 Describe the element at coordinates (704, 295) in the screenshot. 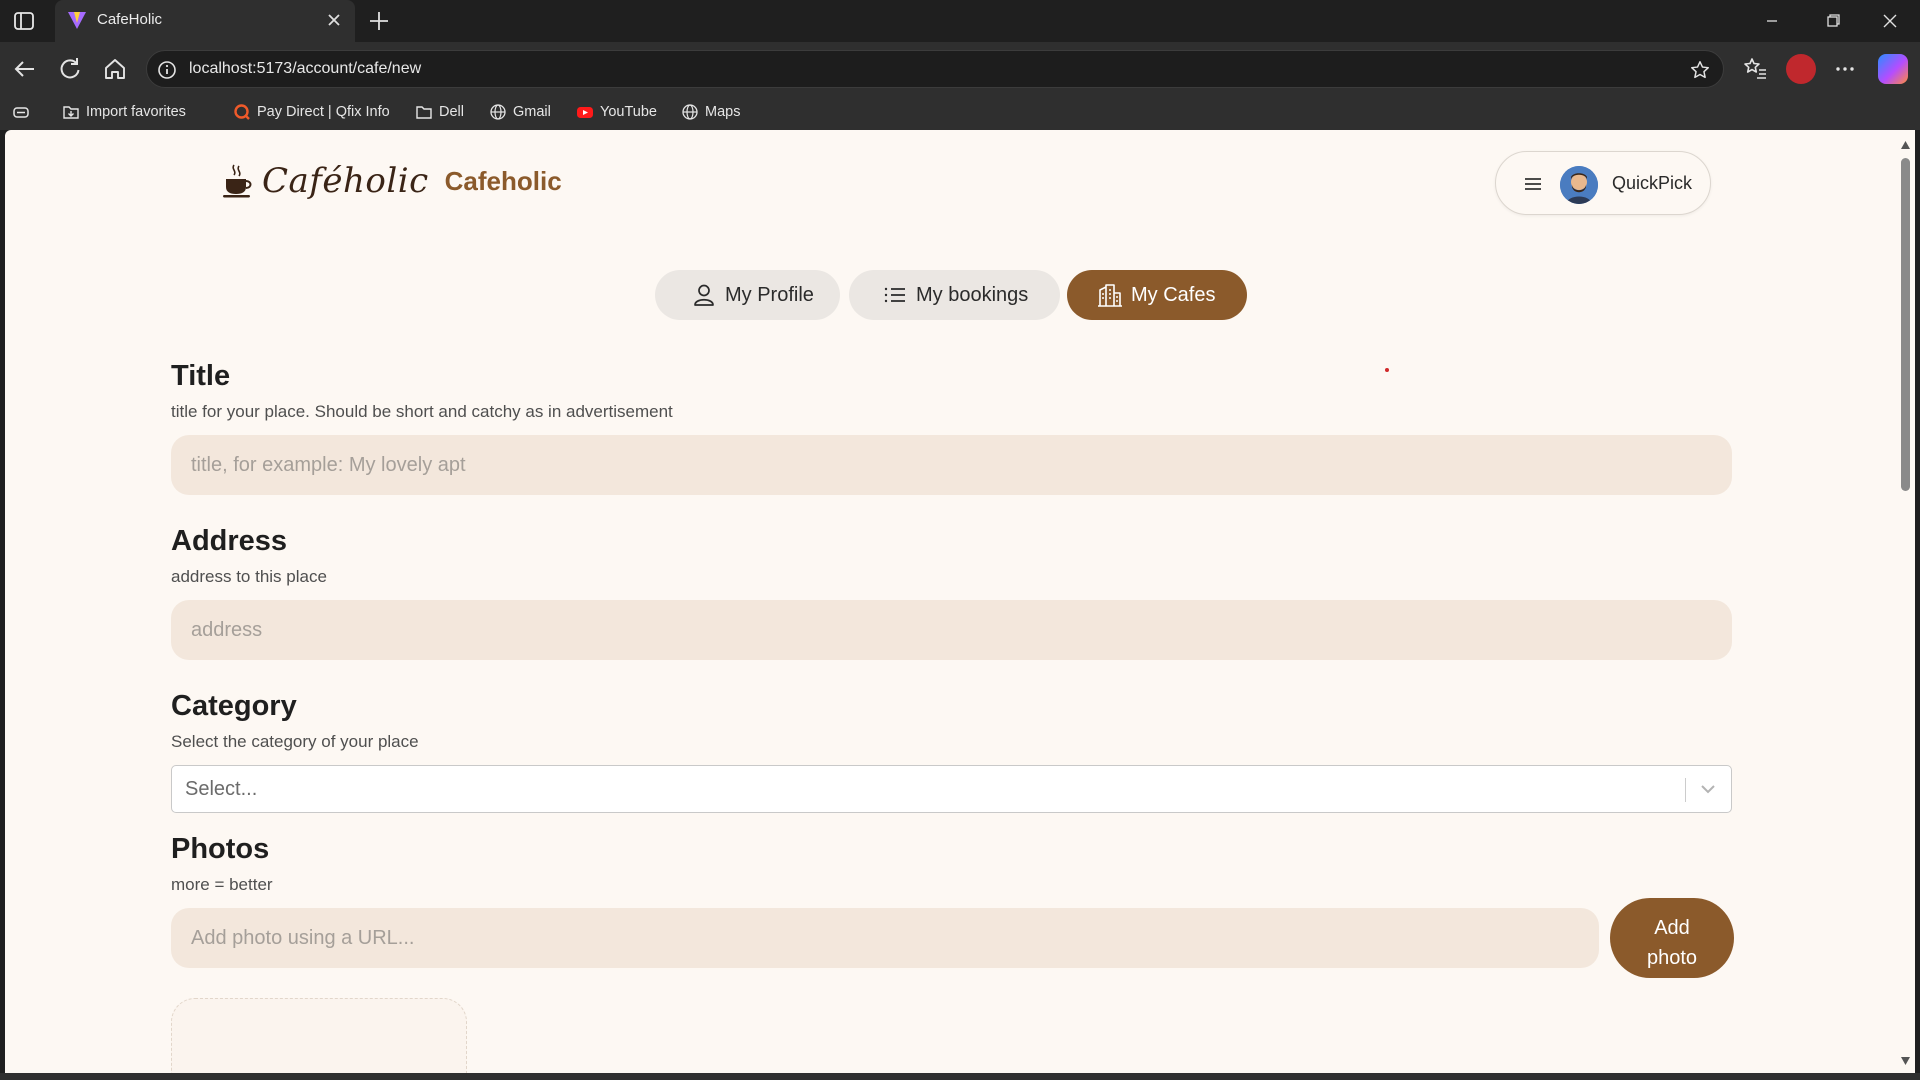

I see `user-icon` at that location.